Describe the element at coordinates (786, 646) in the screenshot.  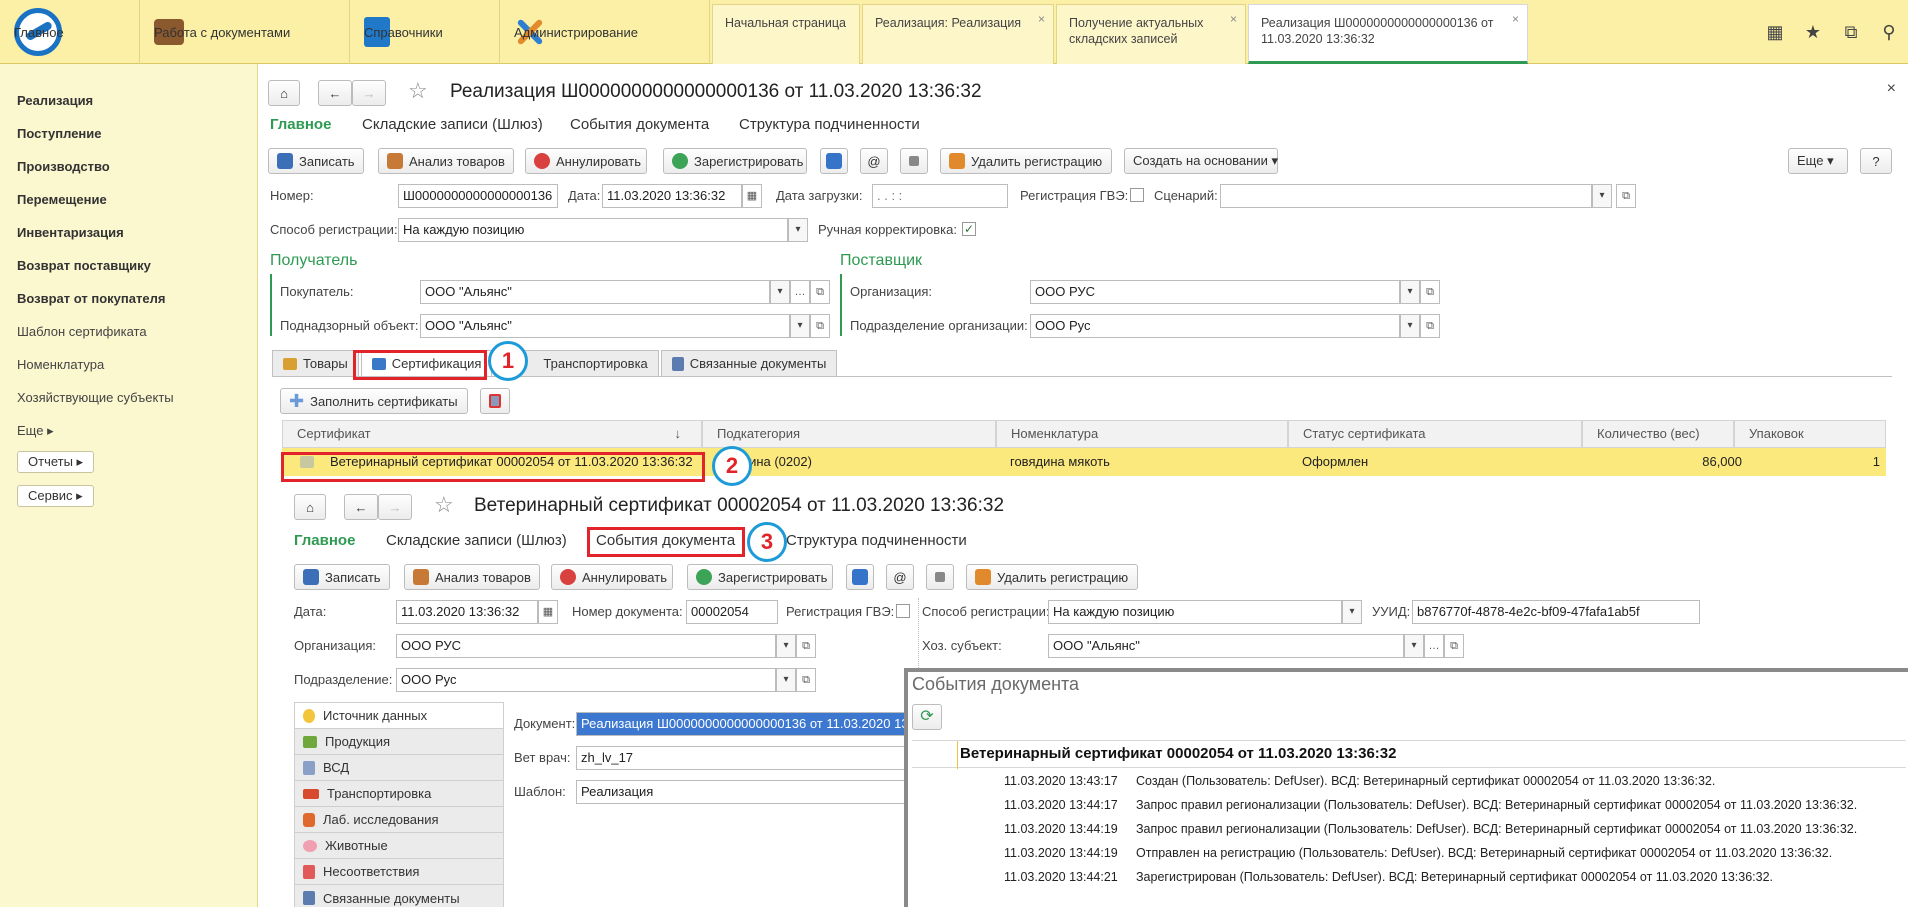
I see `card-org-dropdown-icon: ▾` at that location.